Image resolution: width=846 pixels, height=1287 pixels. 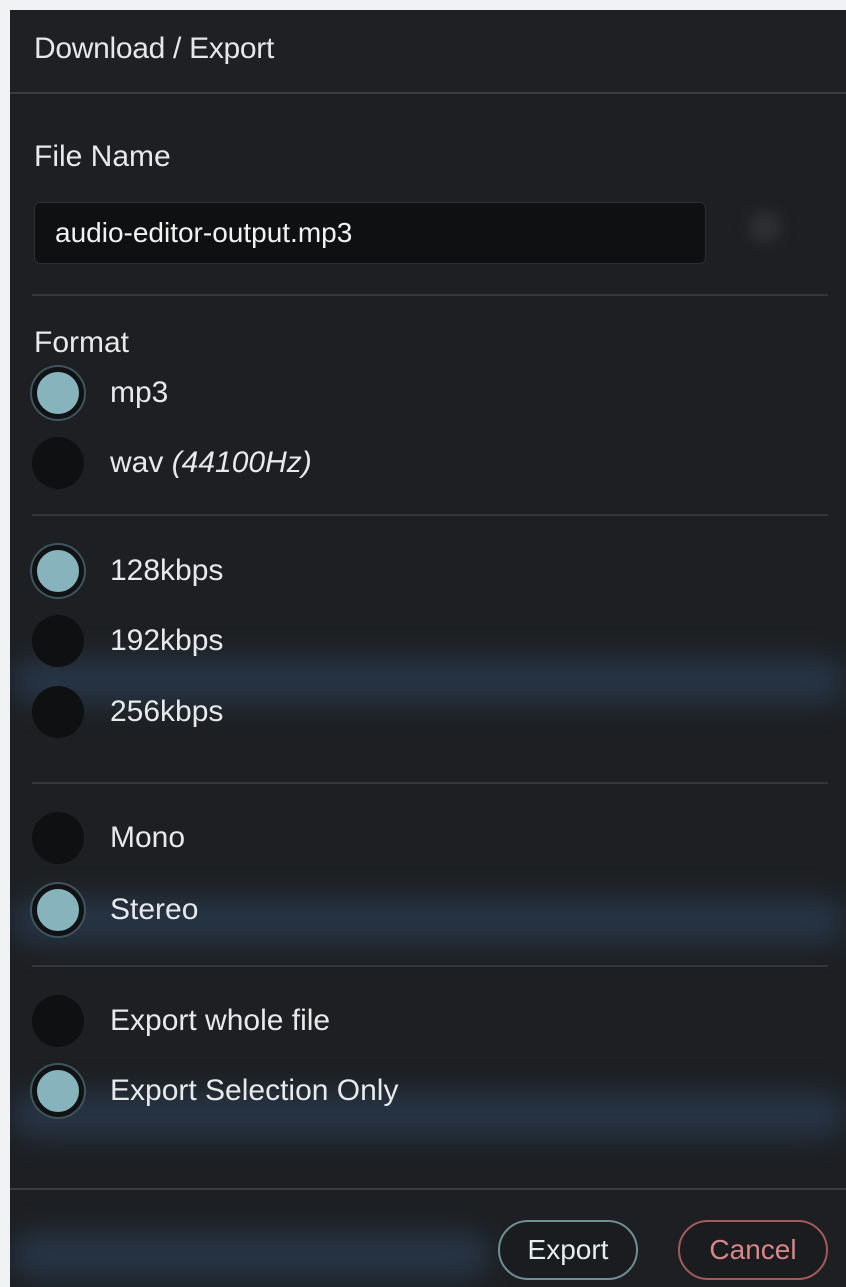 What do you see at coordinates (254, 1090) in the screenshot?
I see `range-option-label: Export Selection Only` at bounding box center [254, 1090].